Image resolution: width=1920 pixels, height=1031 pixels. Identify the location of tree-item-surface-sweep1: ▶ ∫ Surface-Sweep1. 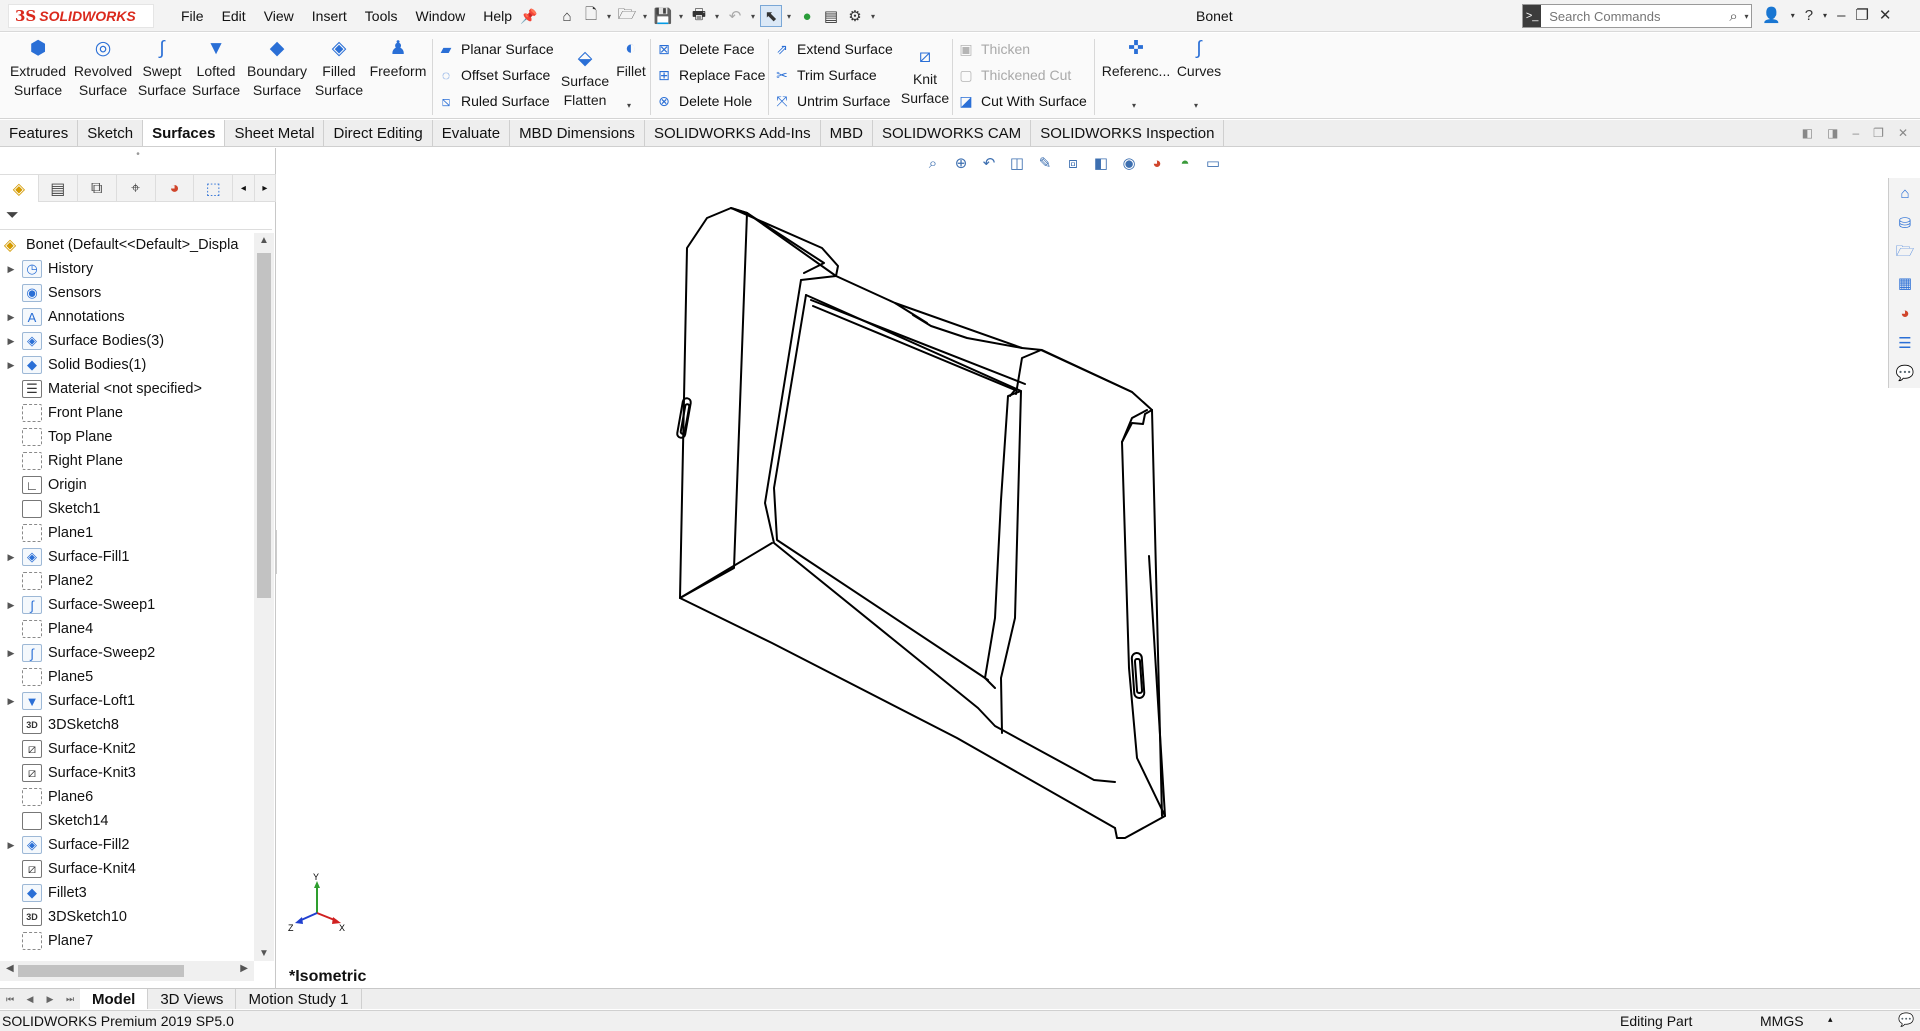
(127, 605).